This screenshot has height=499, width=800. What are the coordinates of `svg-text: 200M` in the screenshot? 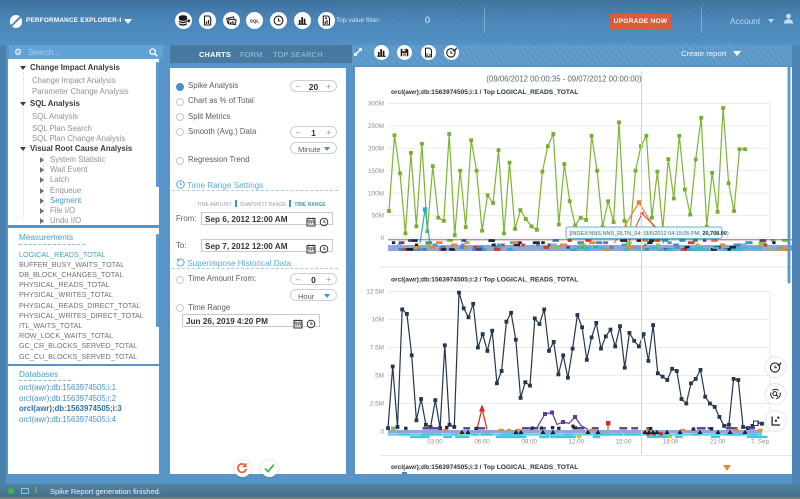 It's located at (376, 148).